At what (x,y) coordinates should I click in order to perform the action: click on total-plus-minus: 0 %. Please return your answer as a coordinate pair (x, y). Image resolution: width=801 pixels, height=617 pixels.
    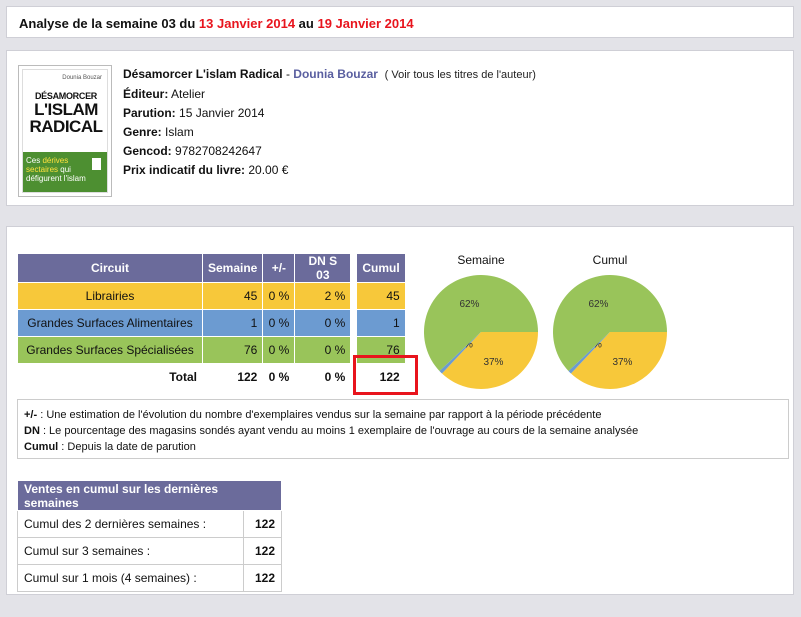
    Looking at the image, I should click on (279, 377).